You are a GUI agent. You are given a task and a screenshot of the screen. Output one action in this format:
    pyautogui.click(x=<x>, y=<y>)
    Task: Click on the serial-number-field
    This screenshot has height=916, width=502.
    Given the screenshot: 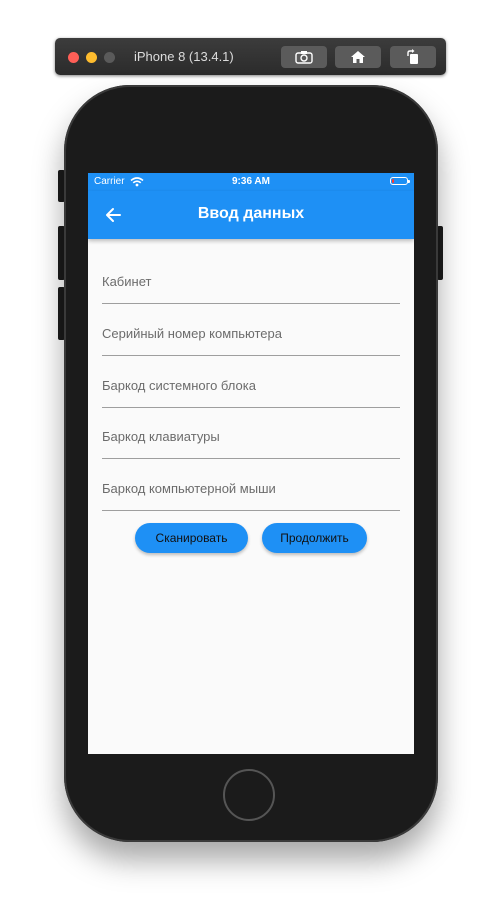 What is the action you would take?
    pyautogui.click(x=251, y=330)
    